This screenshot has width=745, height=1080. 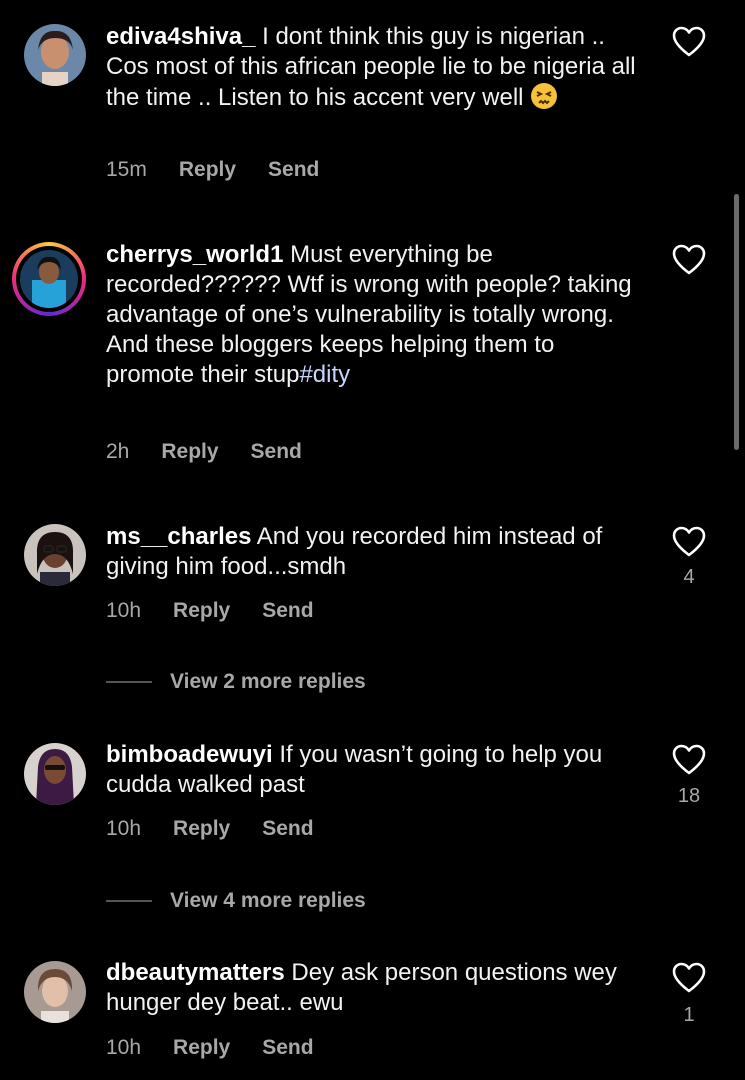 I want to click on like-count: 1, so click(x=689, y=1015).